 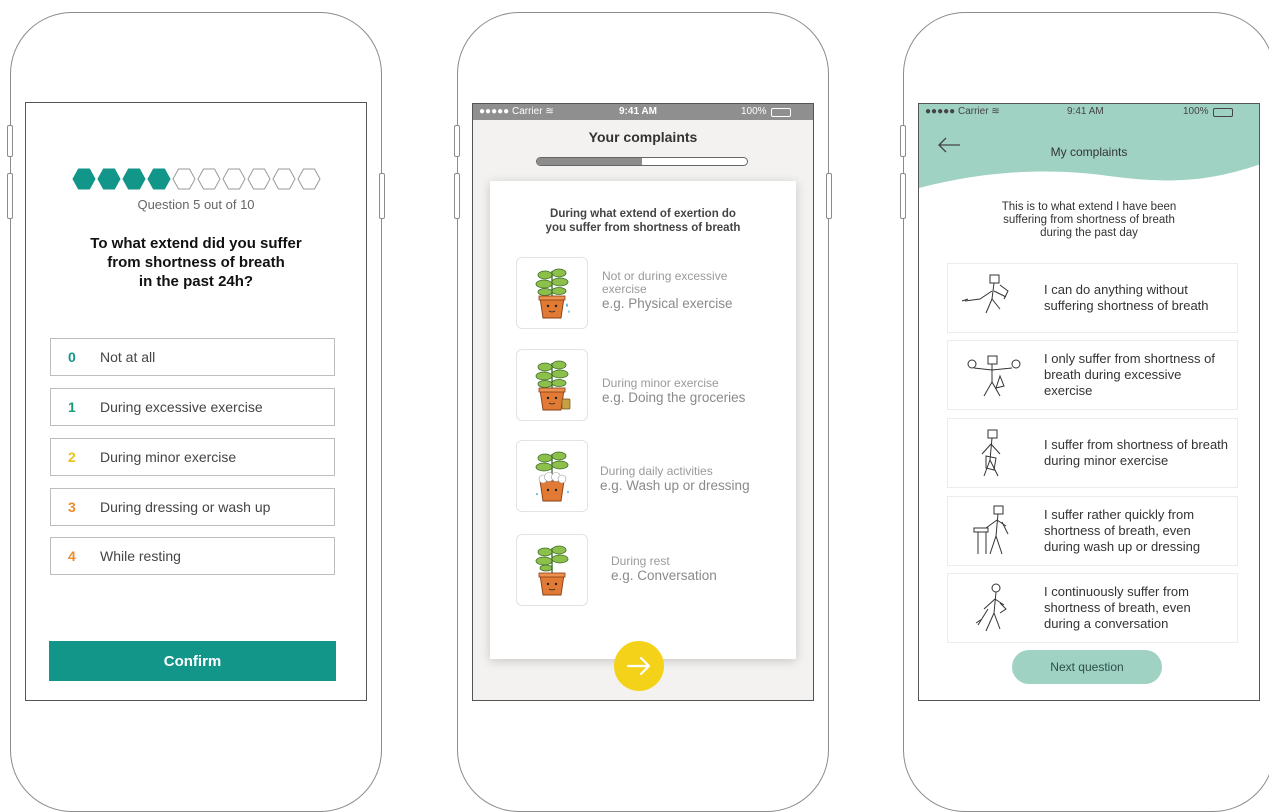 I want to click on question-progress-hexagons, so click(x=198, y=179).